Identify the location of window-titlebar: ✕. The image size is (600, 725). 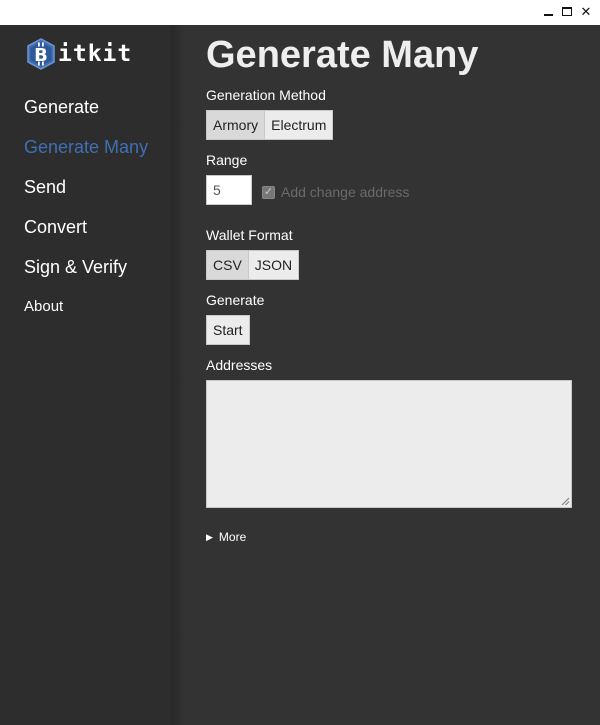
(300, 12).